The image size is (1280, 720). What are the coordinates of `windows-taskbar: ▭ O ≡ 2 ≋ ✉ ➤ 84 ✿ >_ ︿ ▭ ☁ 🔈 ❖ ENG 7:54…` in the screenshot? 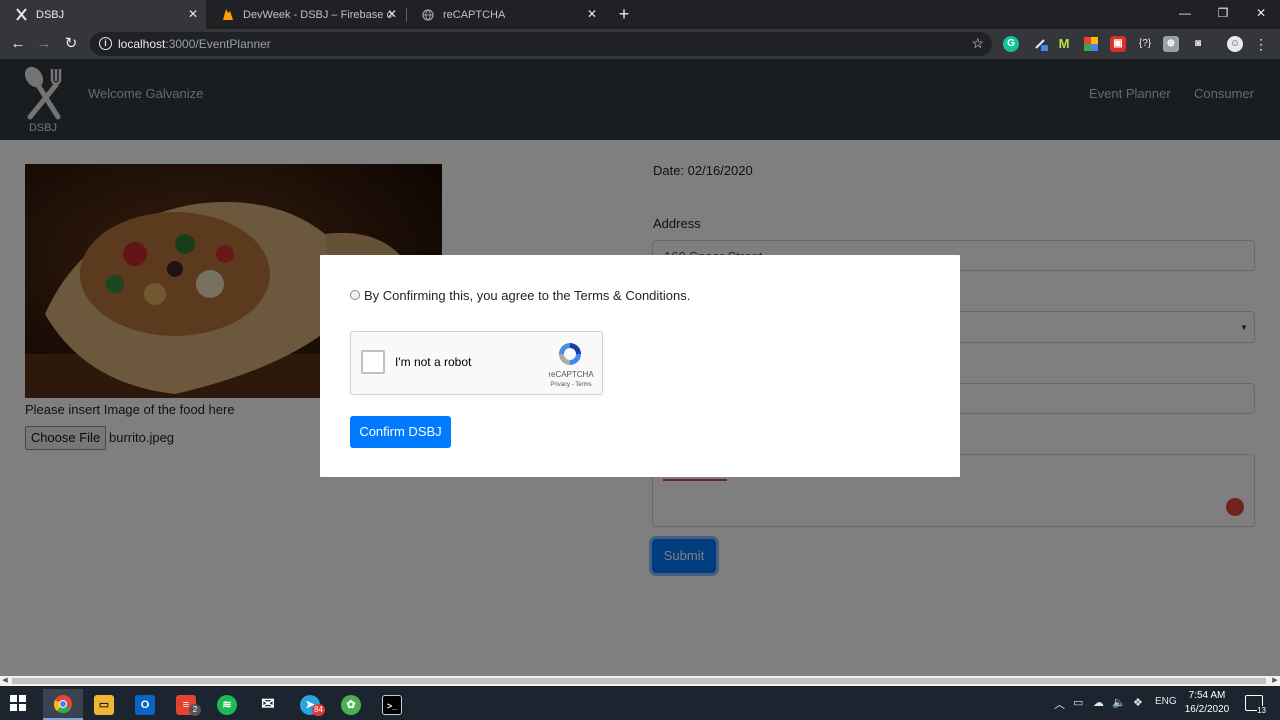 It's located at (640, 703).